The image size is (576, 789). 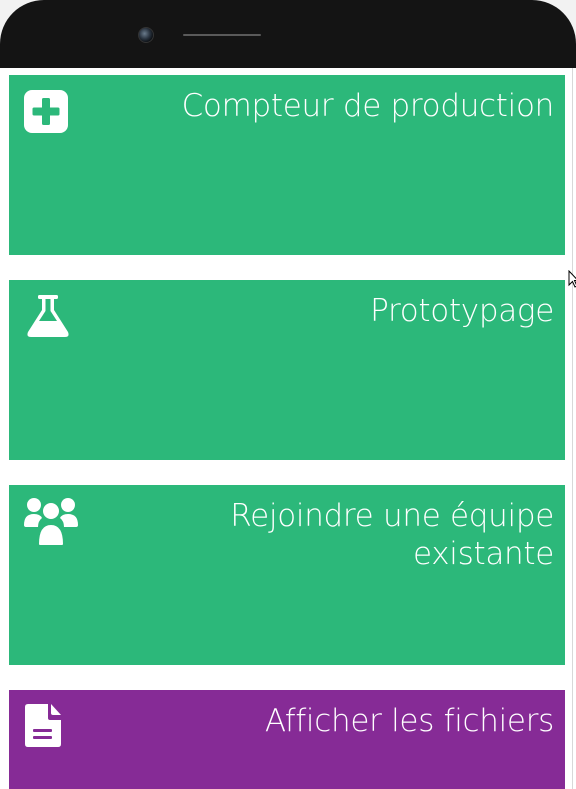 I want to click on phone-frame-top, so click(x=288, y=34).